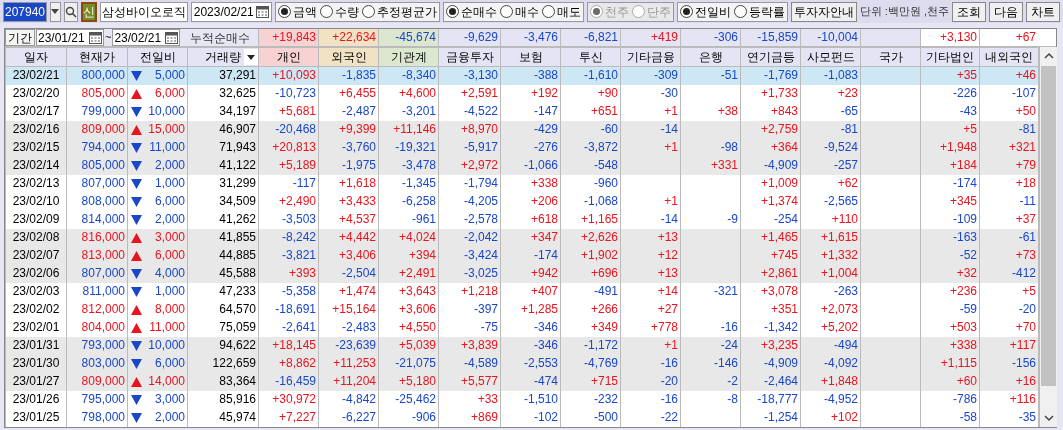 Image resolution: width=1063 pixels, height=430 pixels. Describe the element at coordinates (950, 363) in the screenshot. I see `table-cell: +1,115` at that location.